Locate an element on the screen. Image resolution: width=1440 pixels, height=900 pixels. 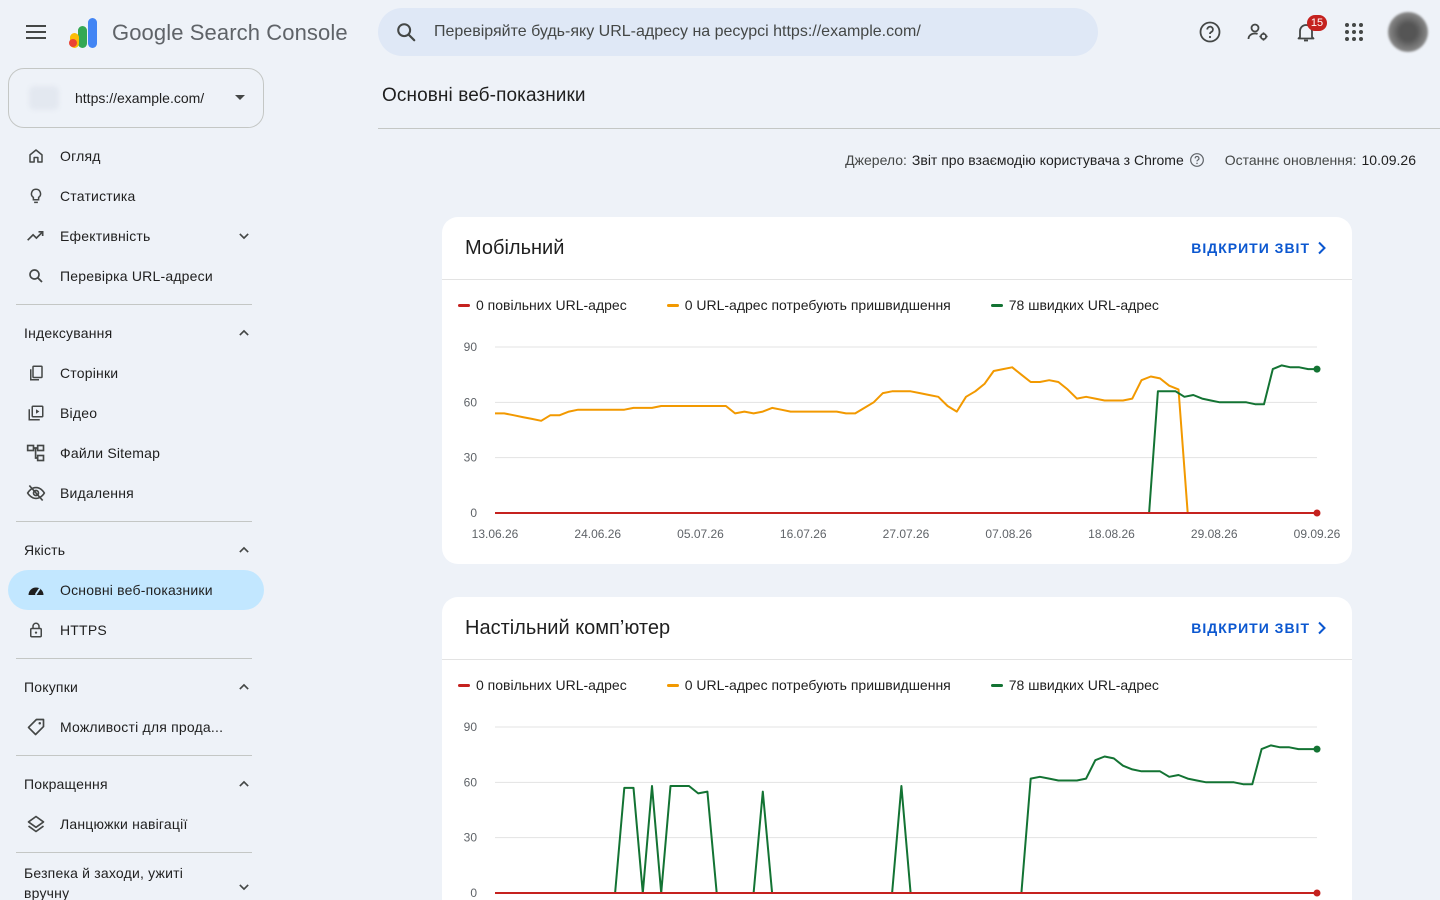
sidebar-item-sitemaps: Файли Sitemap is located at coordinates (136, 453).